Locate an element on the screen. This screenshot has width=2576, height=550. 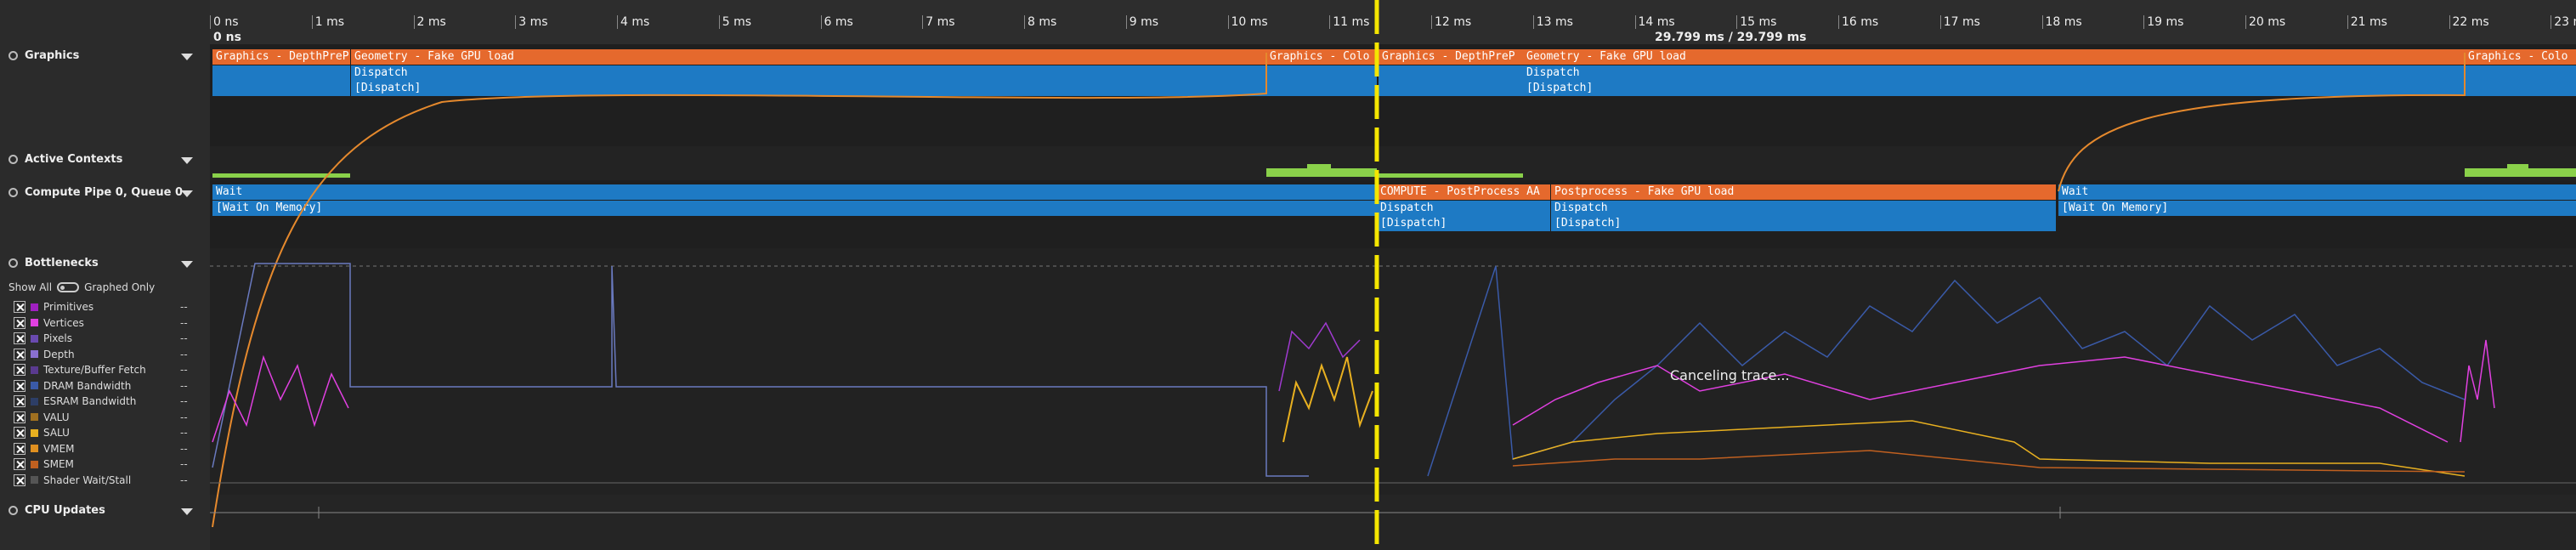
dependency-curve is located at coordinates (2262, 122).